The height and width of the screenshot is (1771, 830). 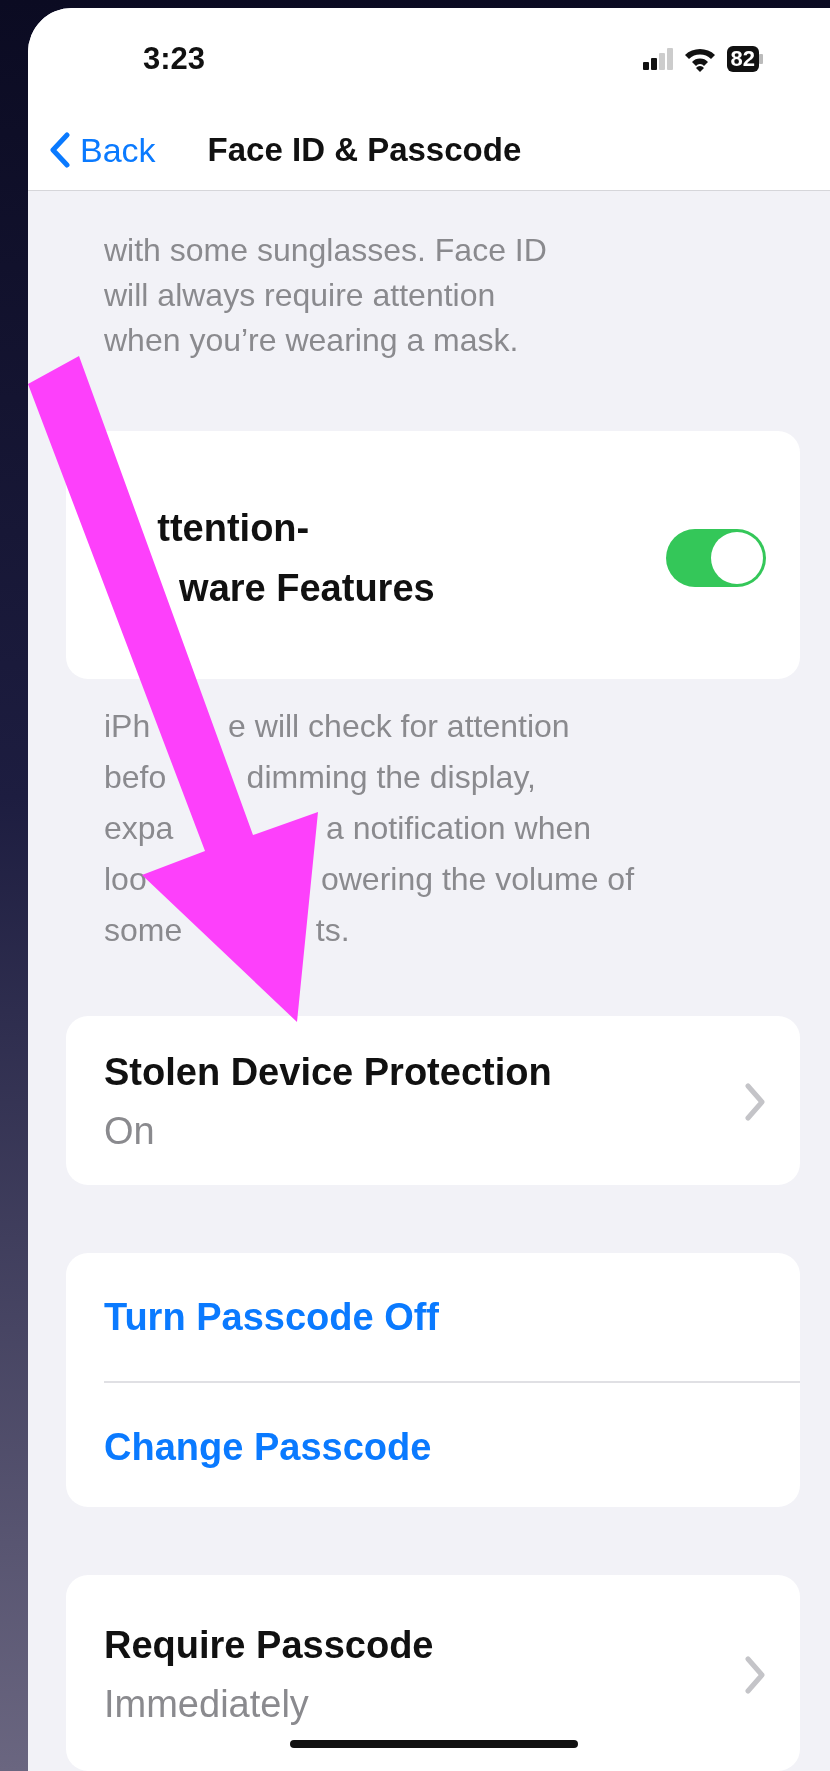 What do you see at coordinates (458, 829) in the screenshot?
I see `footnote-text: a notification when` at bounding box center [458, 829].